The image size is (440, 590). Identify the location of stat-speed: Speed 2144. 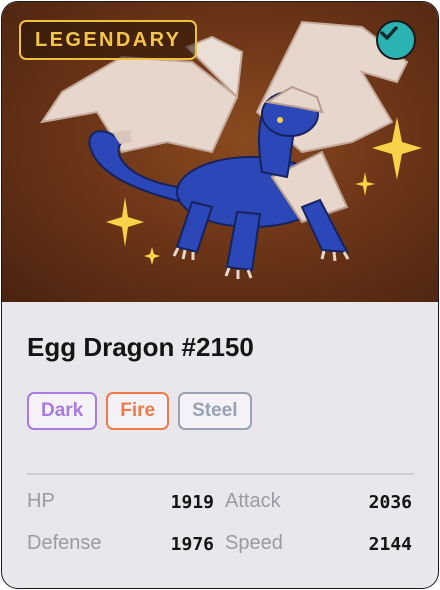
(318, 547).